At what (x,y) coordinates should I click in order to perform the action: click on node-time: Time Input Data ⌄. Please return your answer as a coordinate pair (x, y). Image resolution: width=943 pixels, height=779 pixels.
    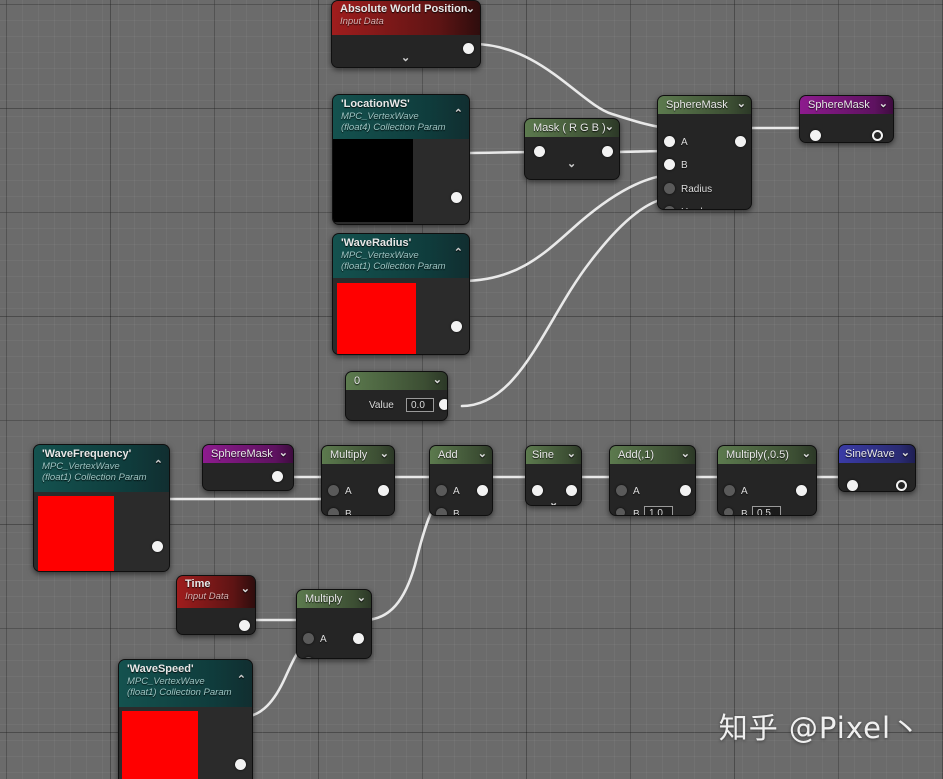
    Looking at the image, I should click on (216, 605).